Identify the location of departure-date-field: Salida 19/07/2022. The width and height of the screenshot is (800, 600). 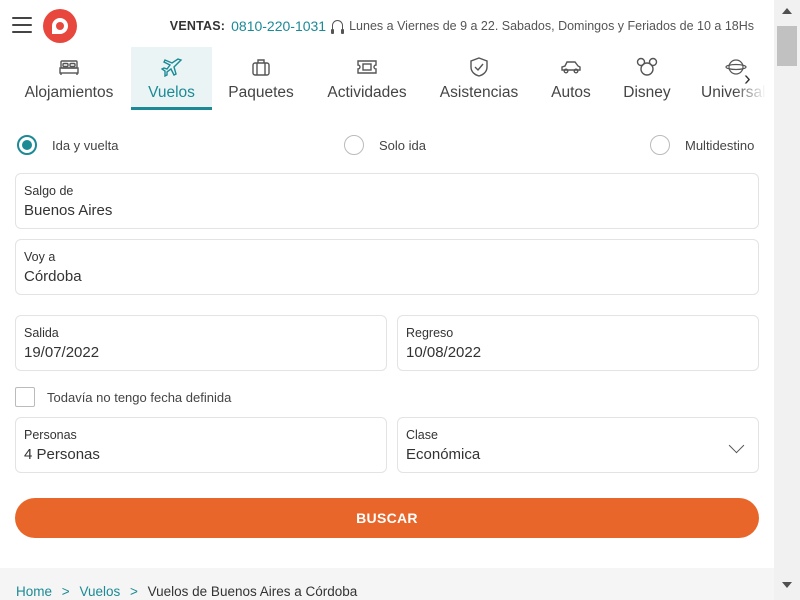
(201, 343).